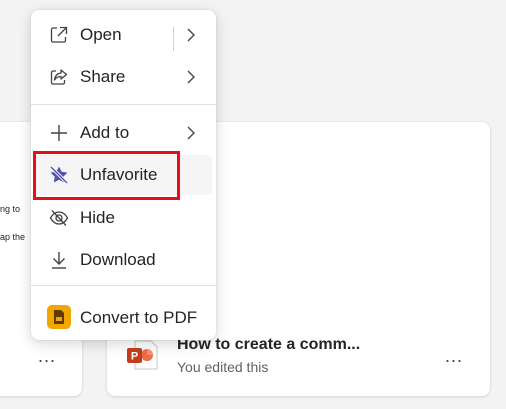 This screenshot has width=506, height=409. Describe the element at coordinates (13, 237) in the screenshot. I see `preview-text-snippet: ap the` at that location.